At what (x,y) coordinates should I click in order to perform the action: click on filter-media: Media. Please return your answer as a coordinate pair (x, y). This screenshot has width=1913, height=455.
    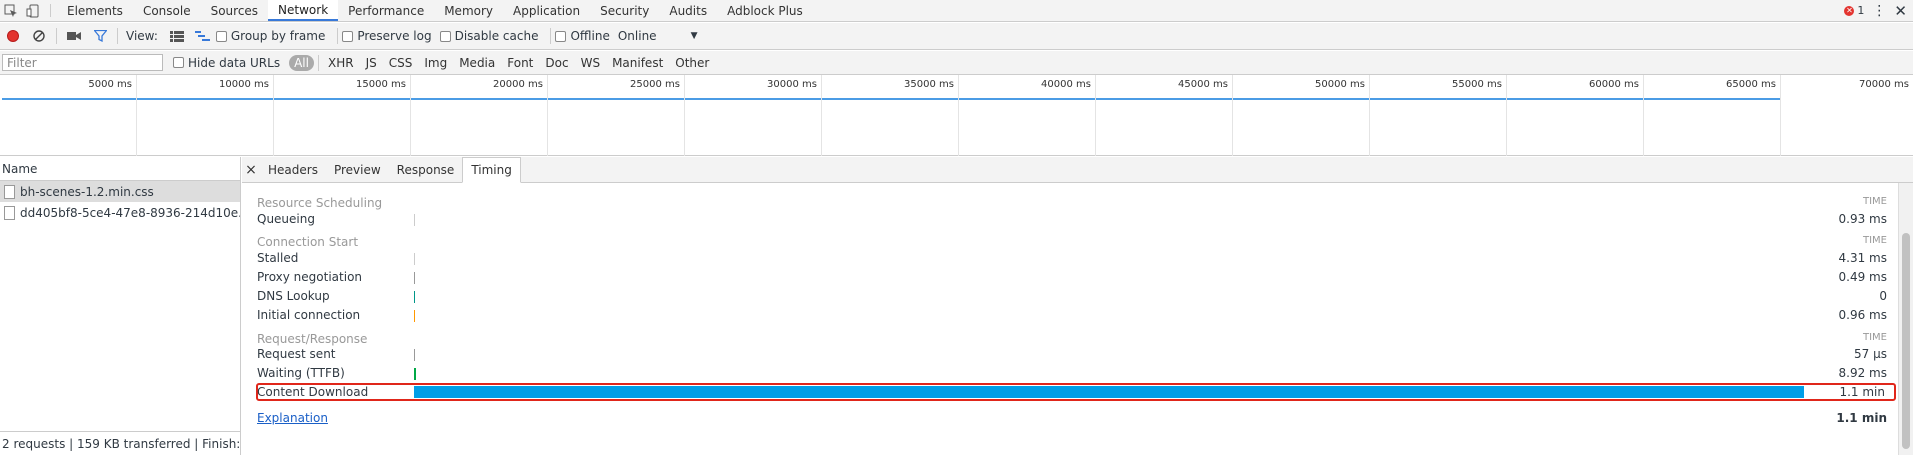
    Looking at the image, I should click on (477, 63).